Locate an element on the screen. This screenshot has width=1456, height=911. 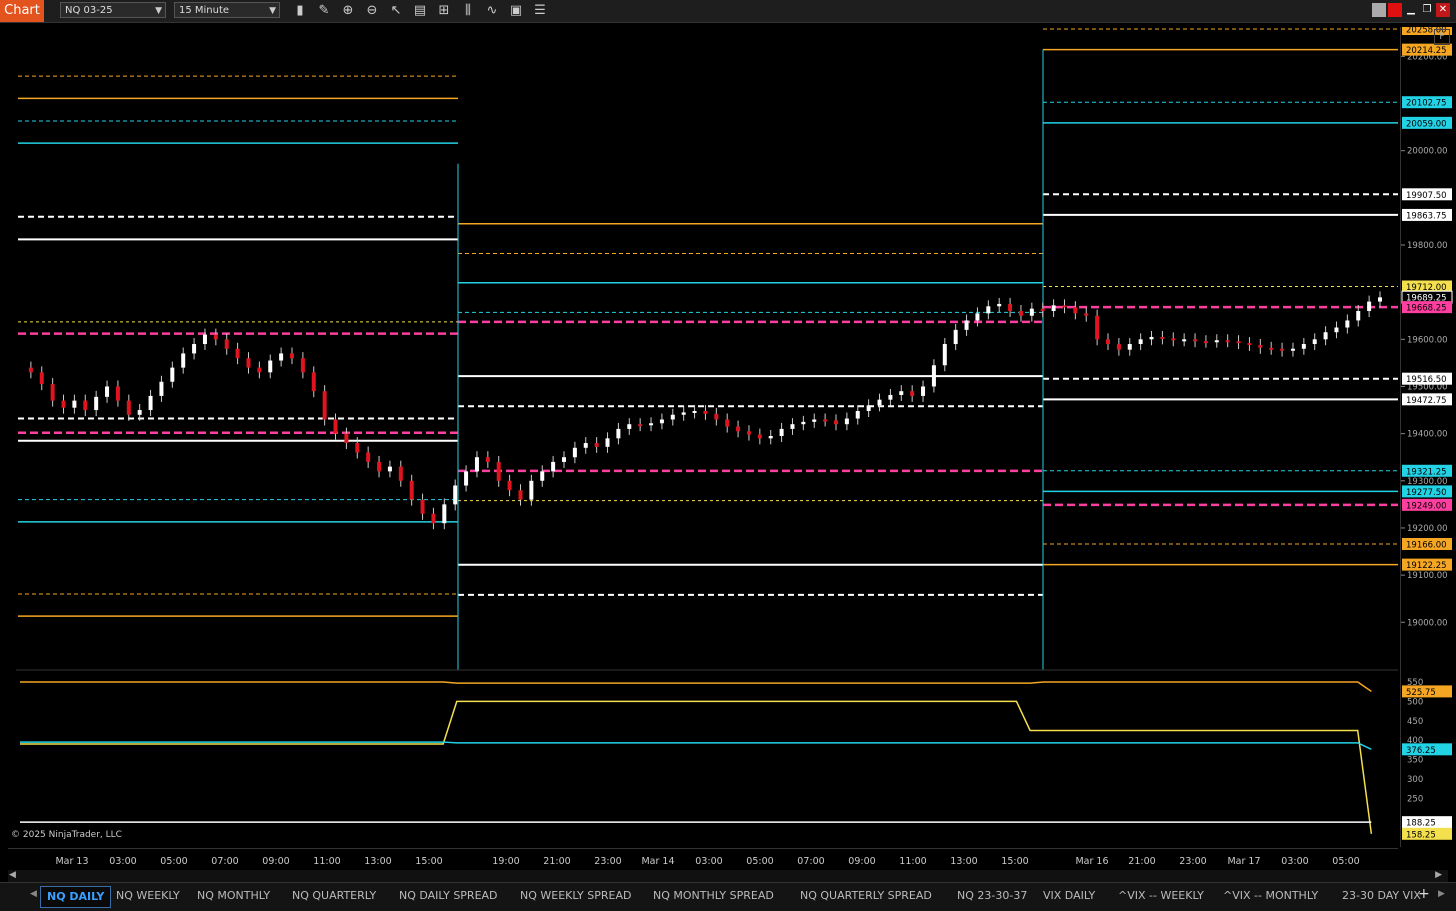
tab-nq-daily: NQ DAILY is located at coordinates (76, 897).